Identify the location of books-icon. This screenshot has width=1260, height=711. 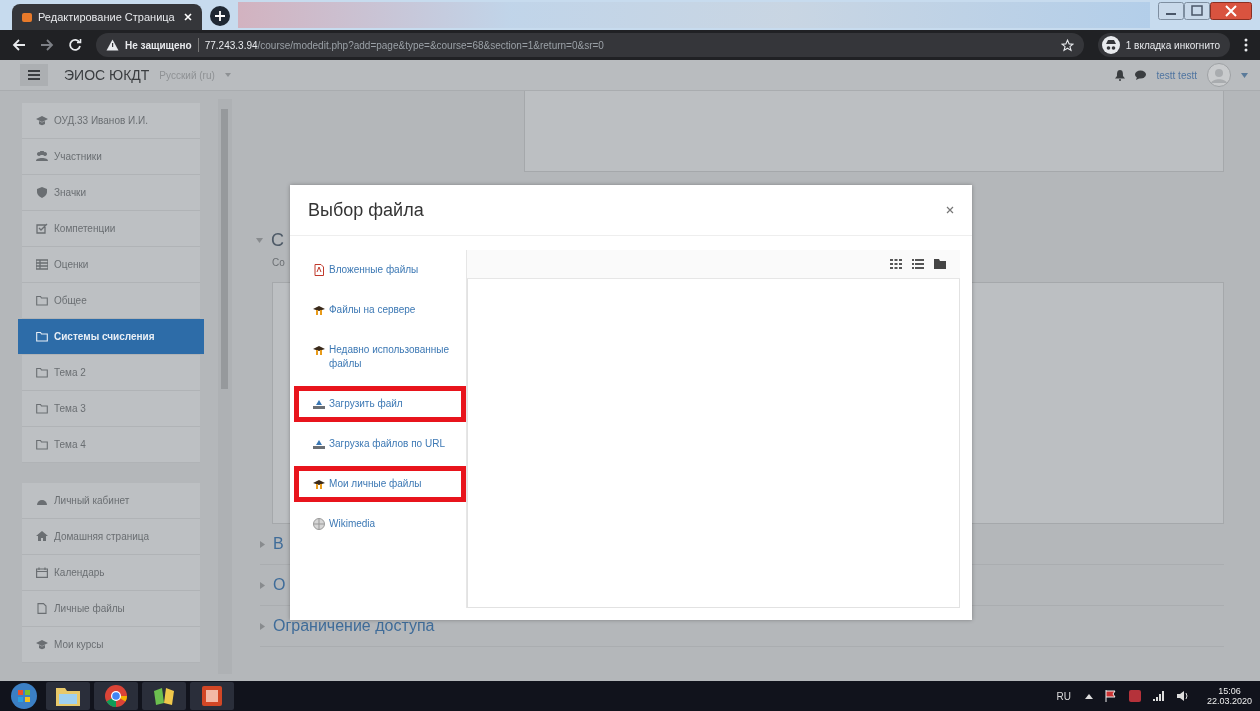
(164, 696).